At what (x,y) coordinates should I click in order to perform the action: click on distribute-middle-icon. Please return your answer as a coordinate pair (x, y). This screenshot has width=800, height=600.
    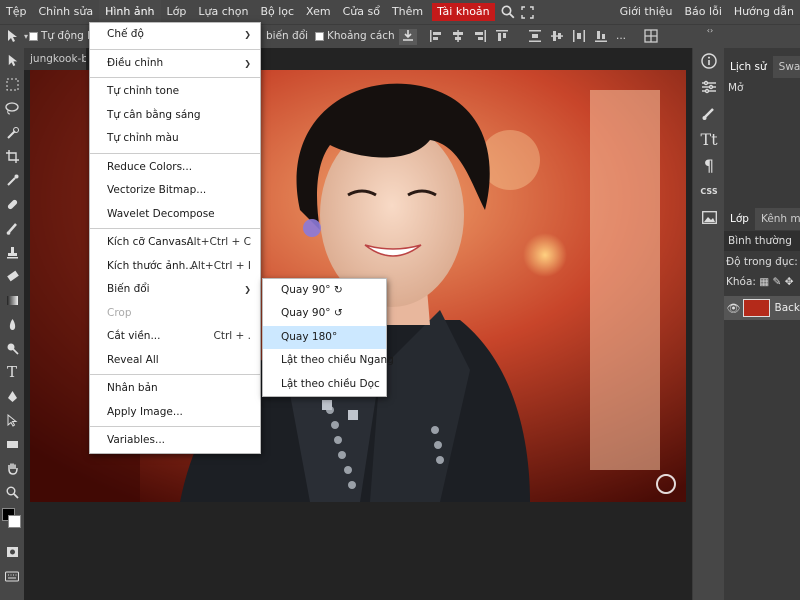
    Looking at the image, I should click on (557, 37).